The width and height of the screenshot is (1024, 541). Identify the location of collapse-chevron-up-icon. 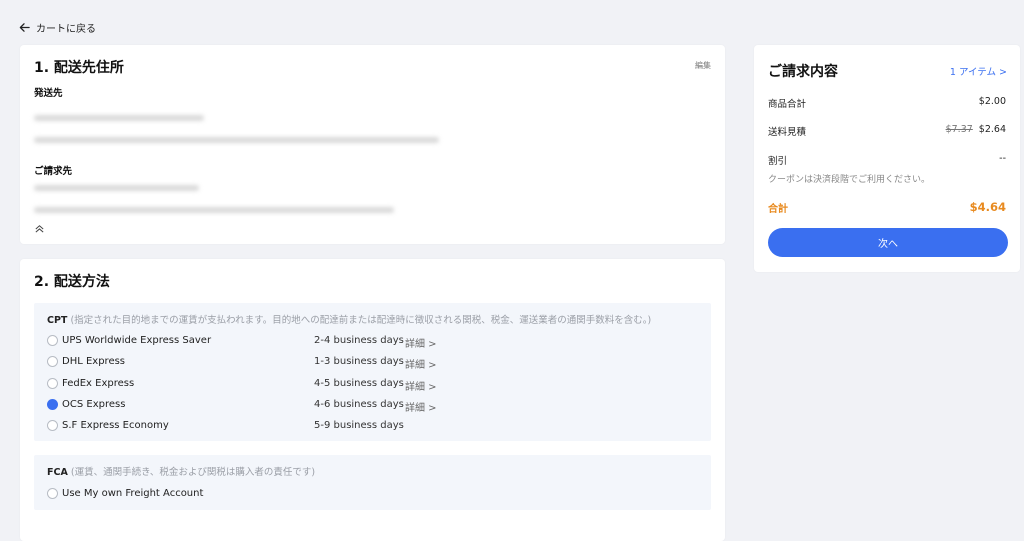
(39, 228).